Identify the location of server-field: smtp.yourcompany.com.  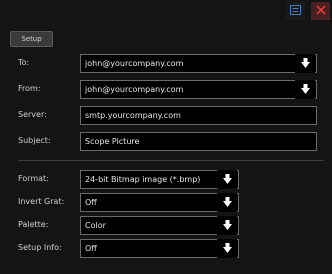
(198, 115).